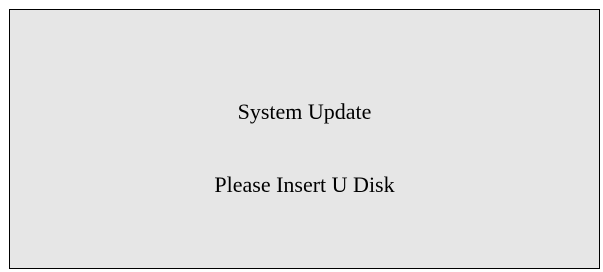 The width and height of the screenshot is (603, 272). Describe the element at coordinates (304, 184) in the screenshot. I see `insert-u-disk-message: Please Insert U Disk` at that location.